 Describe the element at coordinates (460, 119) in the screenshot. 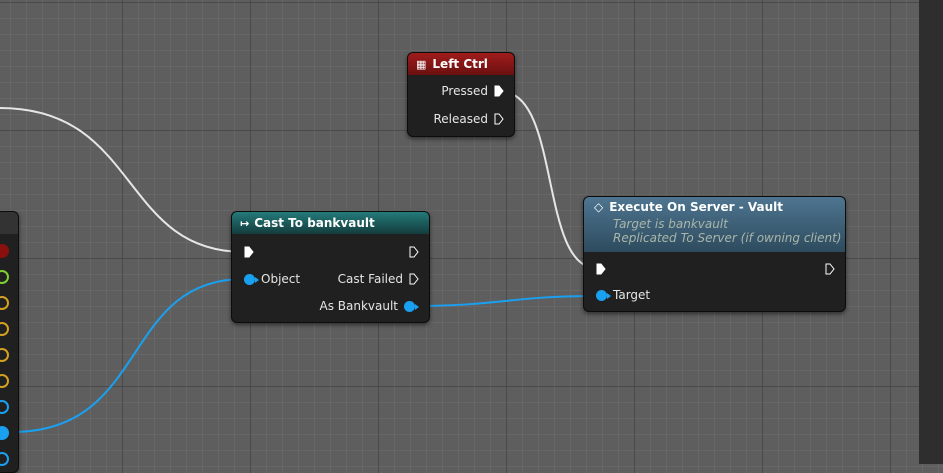

I see `released-label: Released` at that location.